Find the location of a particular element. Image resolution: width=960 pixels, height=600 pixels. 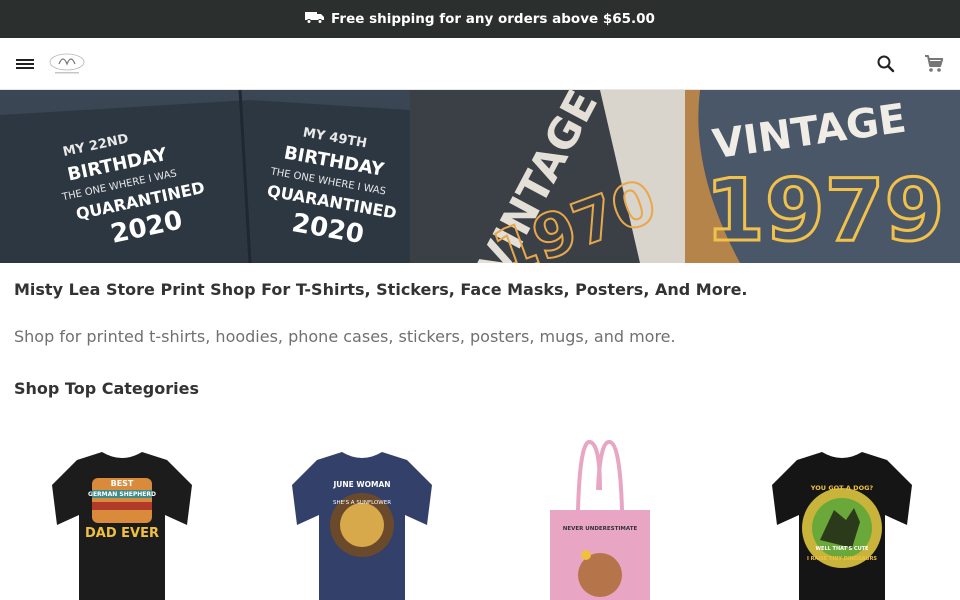

store-logo is located at coordinates (67, 64).